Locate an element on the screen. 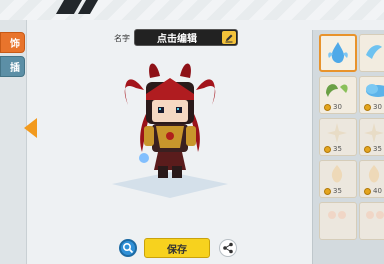 This screenshot has width=384, height=264. price-value: 40 is located at coordinates (377, 191).